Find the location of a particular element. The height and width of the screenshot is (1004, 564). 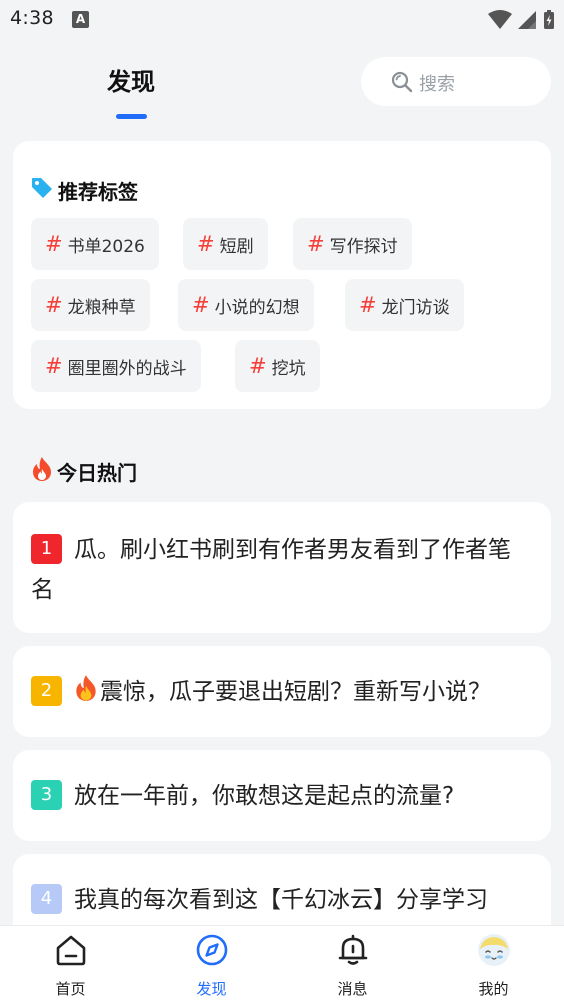

bell-icon is located at coordinates (353, 952).